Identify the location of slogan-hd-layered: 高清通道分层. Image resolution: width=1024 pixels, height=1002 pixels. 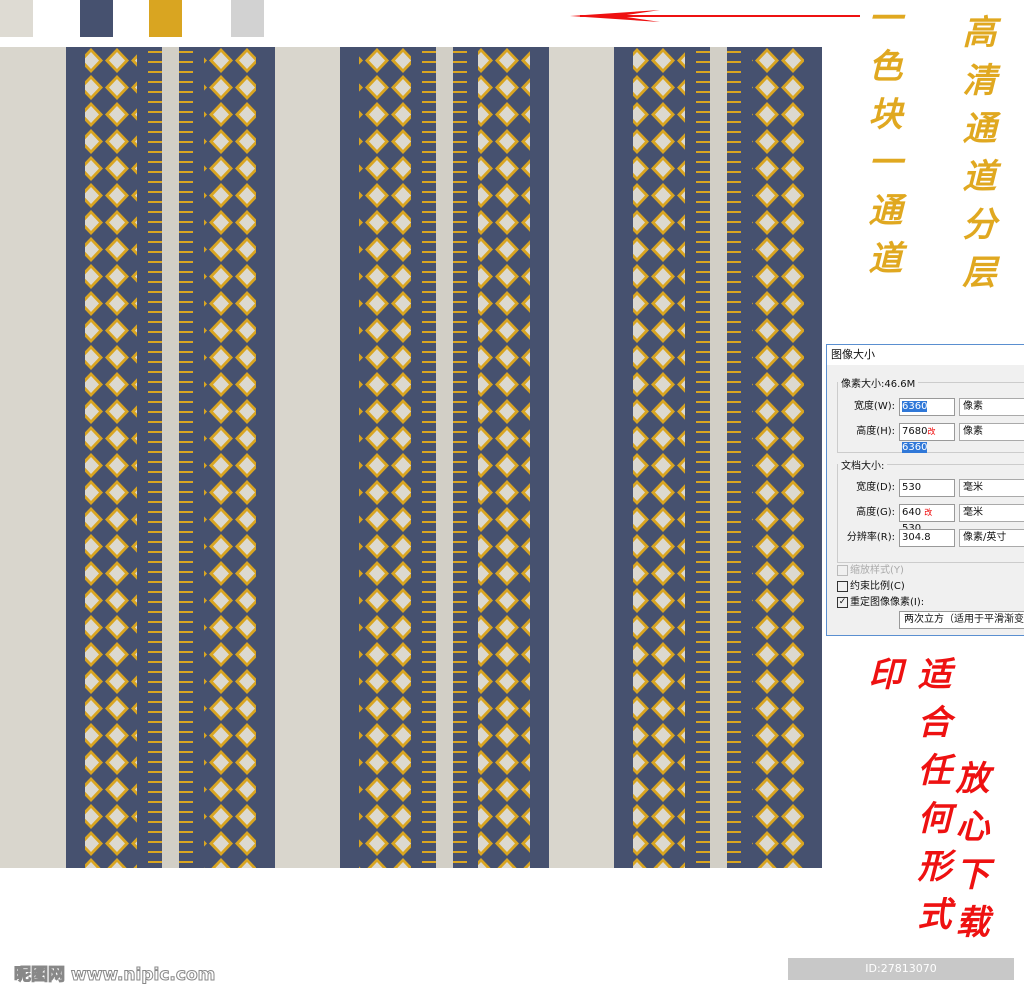
(976, 158).